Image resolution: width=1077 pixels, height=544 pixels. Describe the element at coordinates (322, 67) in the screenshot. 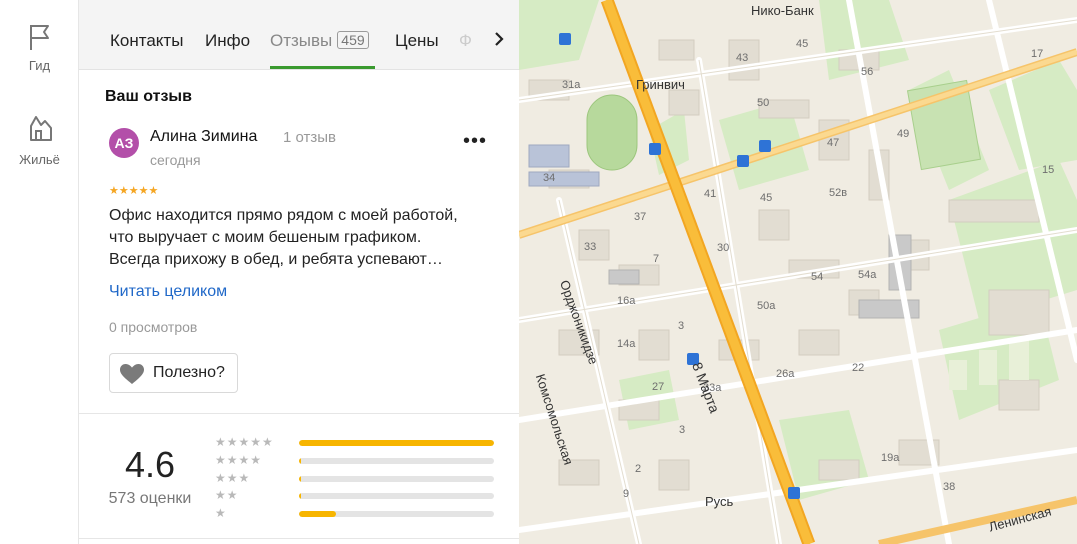

I see `active-tab-indicator` at that location.